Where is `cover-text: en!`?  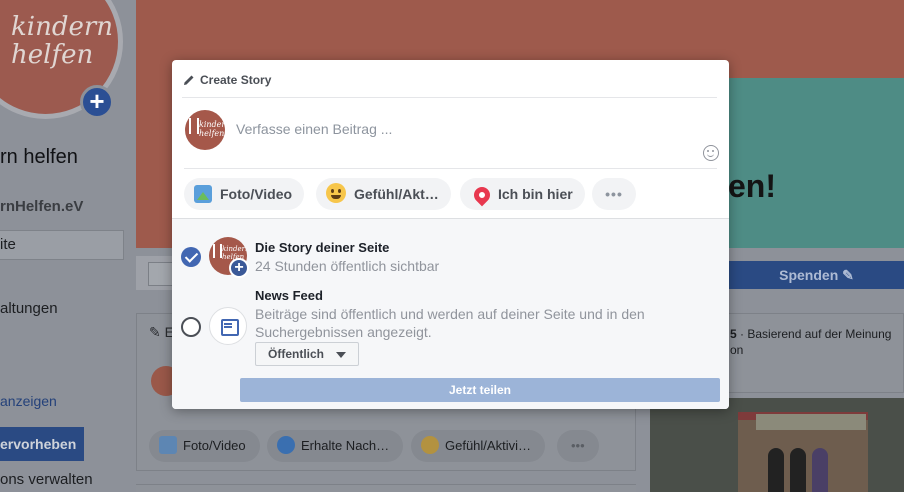
cover-text: en! is located at coordinates (752, 186).